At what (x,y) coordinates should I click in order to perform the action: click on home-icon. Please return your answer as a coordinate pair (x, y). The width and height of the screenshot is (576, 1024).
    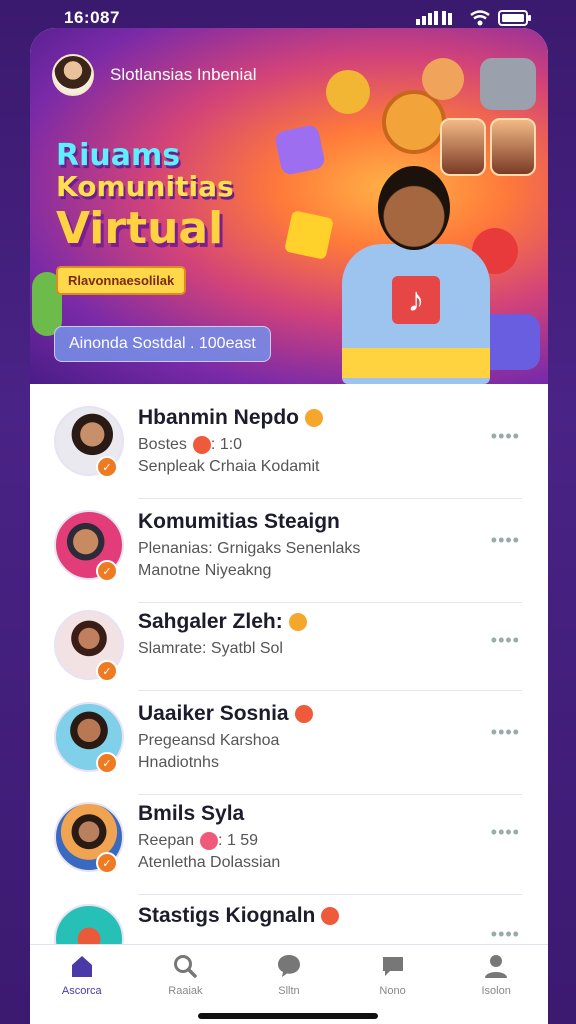
    Looking at the image, I should click on (81, 966).